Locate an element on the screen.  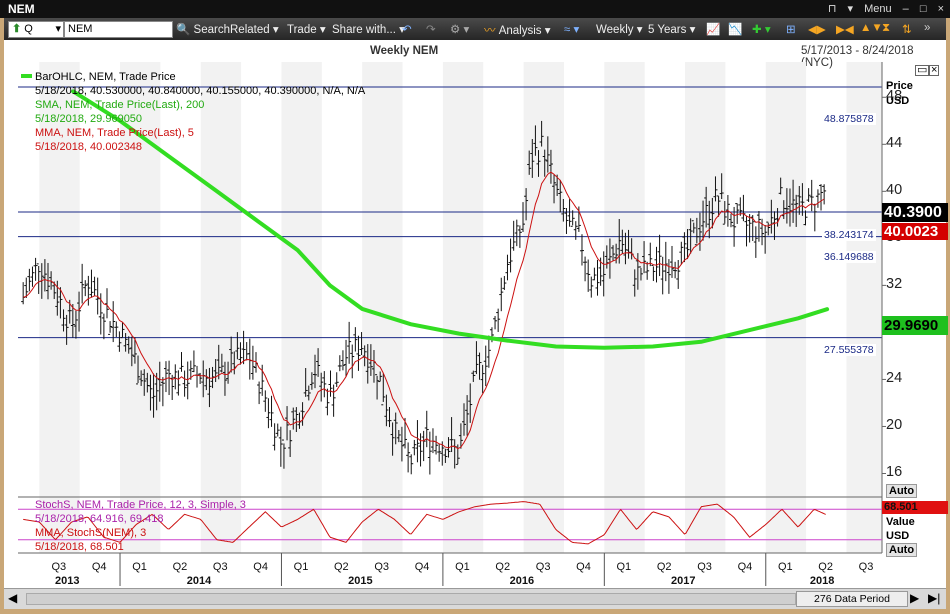
legend-stoch-mma-title: MMA, StochS(NEM), 3 is located at coordinates (91, 533).